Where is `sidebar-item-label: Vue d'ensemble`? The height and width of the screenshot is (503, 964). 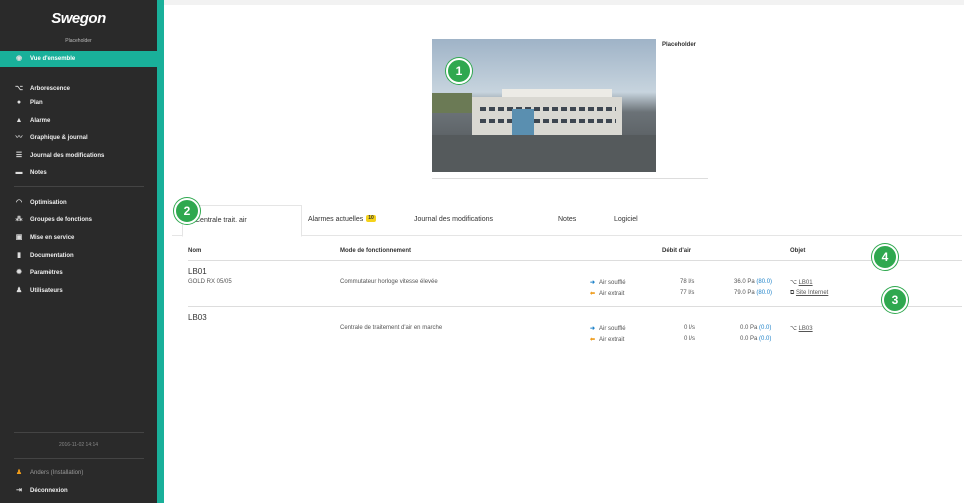
sidebar-item-label: Vue d'ensemble is located at coordinates (53, 59).